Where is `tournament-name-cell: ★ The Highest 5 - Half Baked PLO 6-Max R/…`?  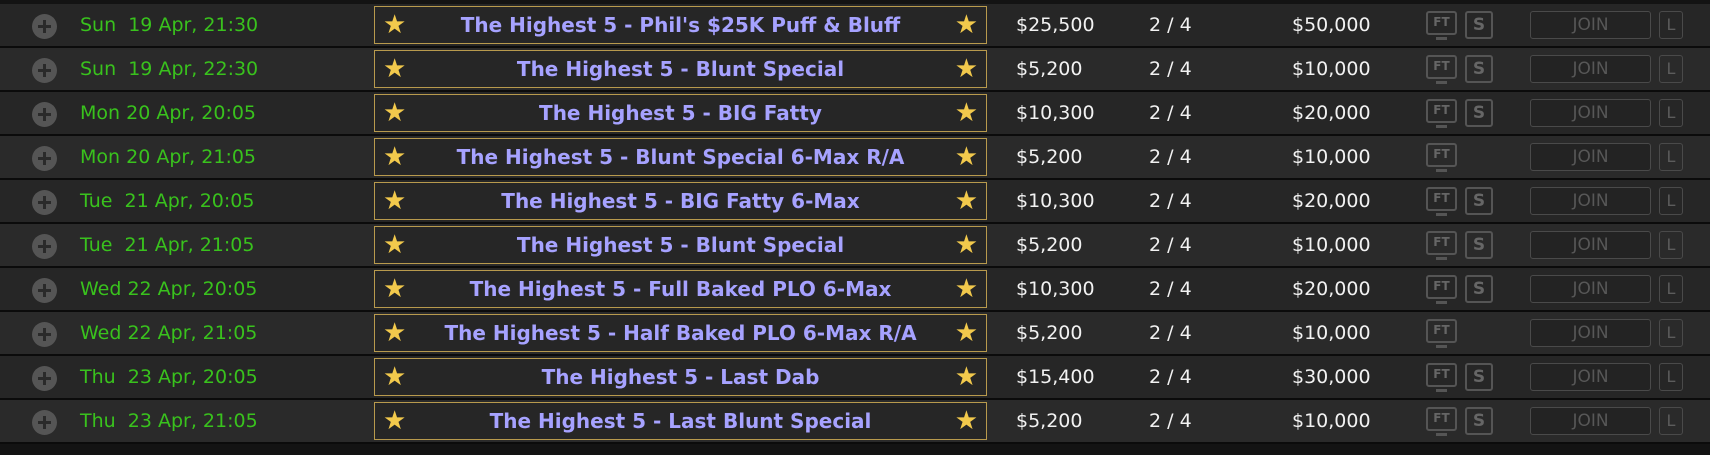
tournament-name-cell: ★ The Highest 5 - Half Baked PLO 6-Max R/… is located at coordinates (680, 333).